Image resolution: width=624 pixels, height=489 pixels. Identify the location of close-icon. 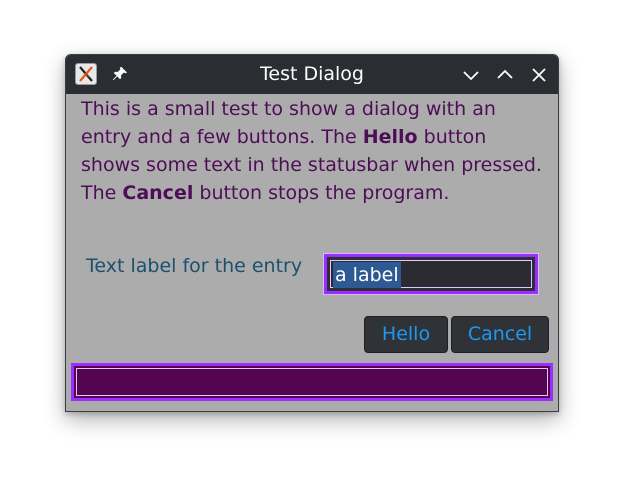
(539, 75).